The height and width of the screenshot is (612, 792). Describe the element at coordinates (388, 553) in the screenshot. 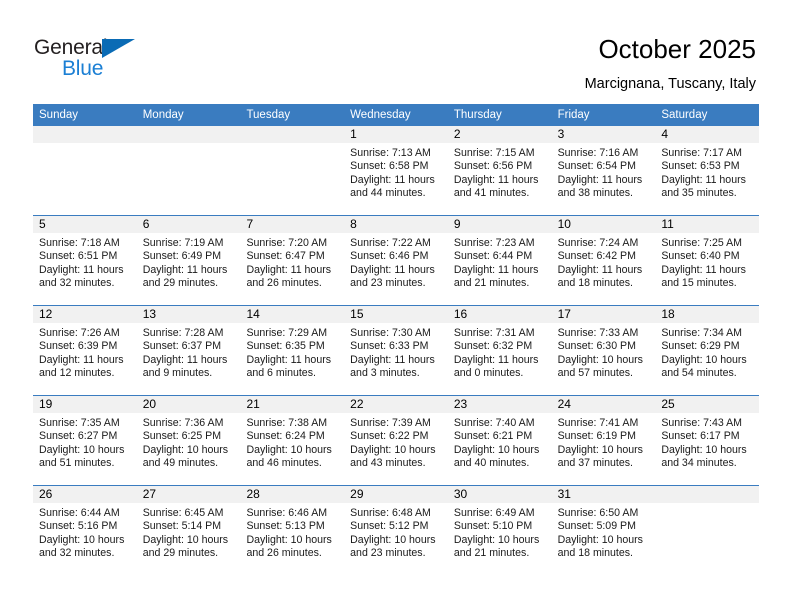

I see `day-daylight2-text: and 23 minutes.` at that location.